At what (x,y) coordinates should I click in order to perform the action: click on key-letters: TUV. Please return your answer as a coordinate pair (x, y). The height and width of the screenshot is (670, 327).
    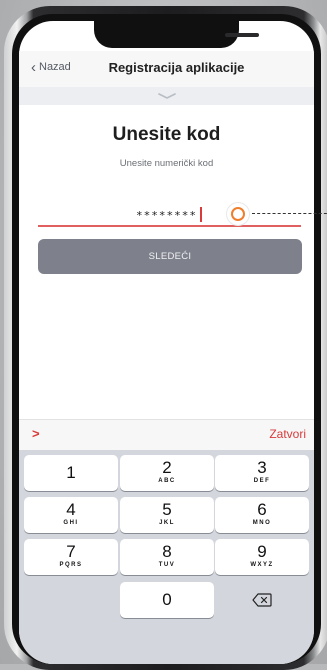
    Looking at the image, I should click on (167, 565).